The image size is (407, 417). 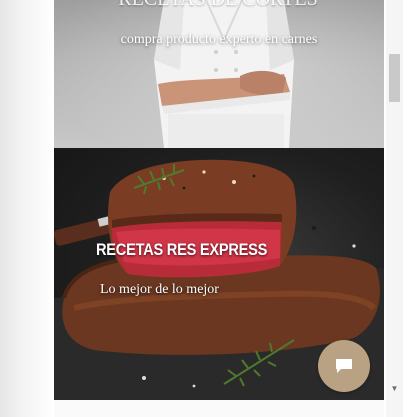 I want to click on recipes-title: RECETAS RES EXPRESS, so click(x=182, y=249).